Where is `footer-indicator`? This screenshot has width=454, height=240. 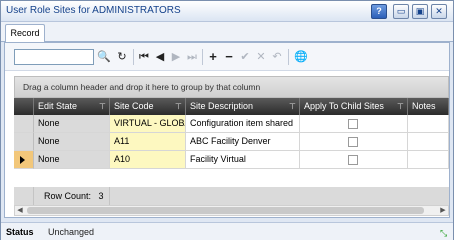 footer-indicator is located at coordinates (24, 196).